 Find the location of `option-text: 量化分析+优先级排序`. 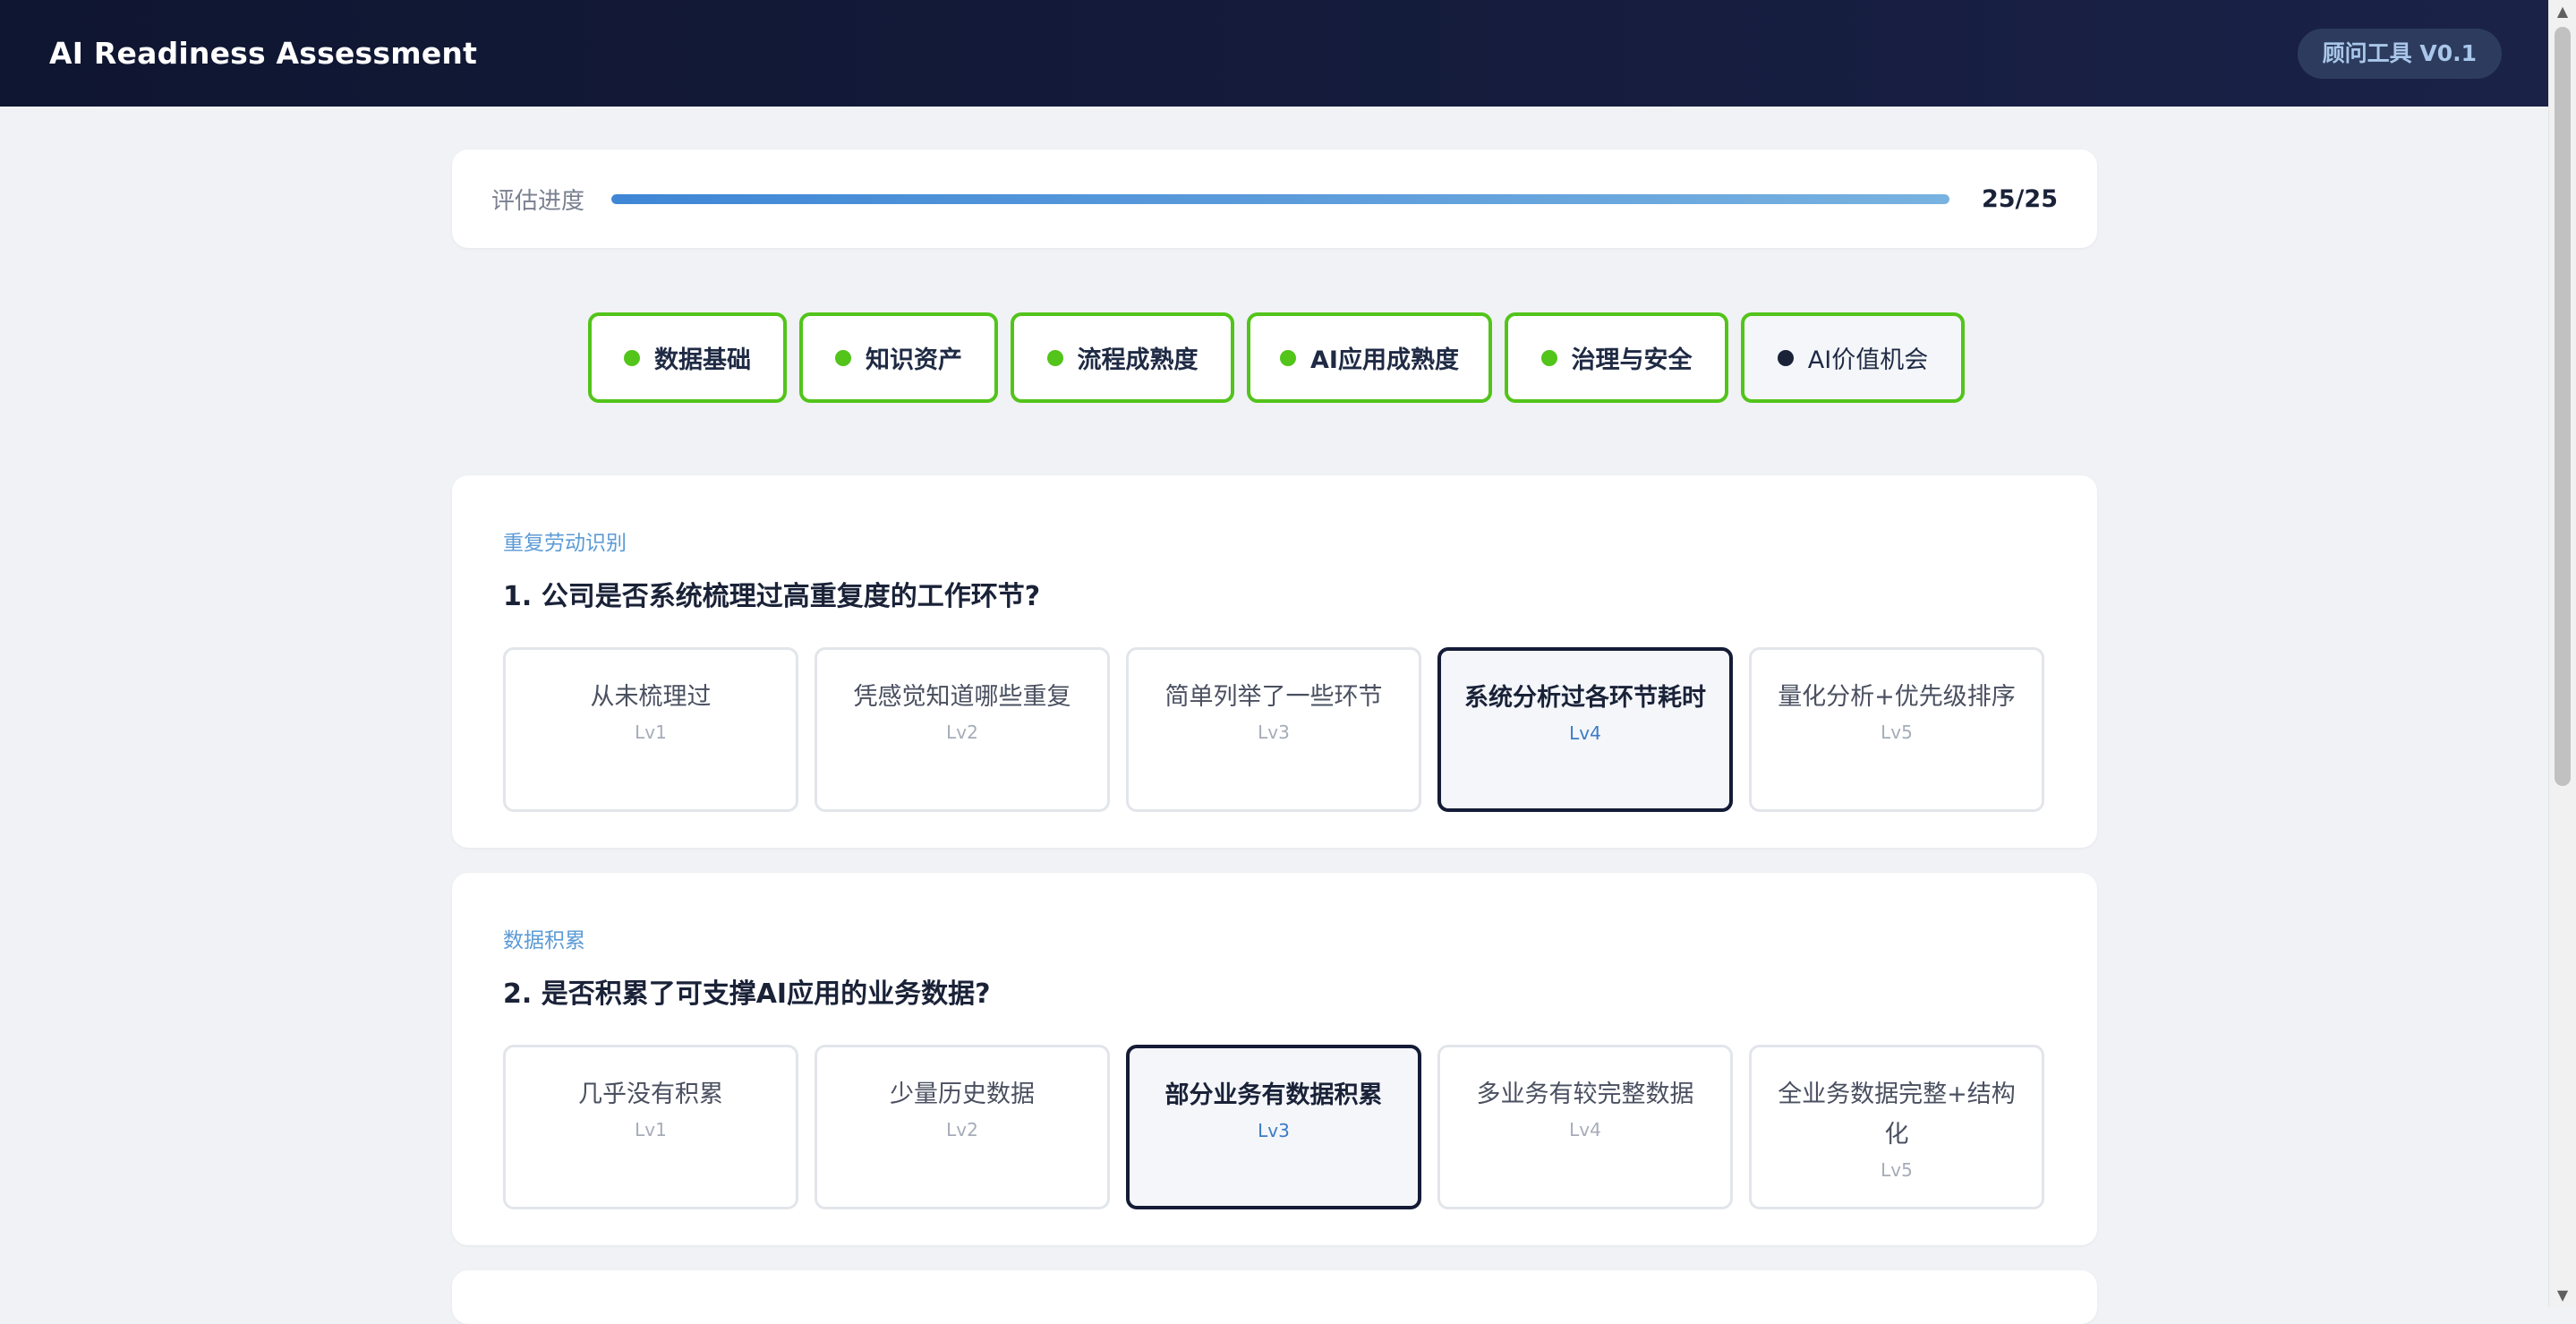

option-text: 量化分析+优先级排序 is located at coordinates (1897, 697).